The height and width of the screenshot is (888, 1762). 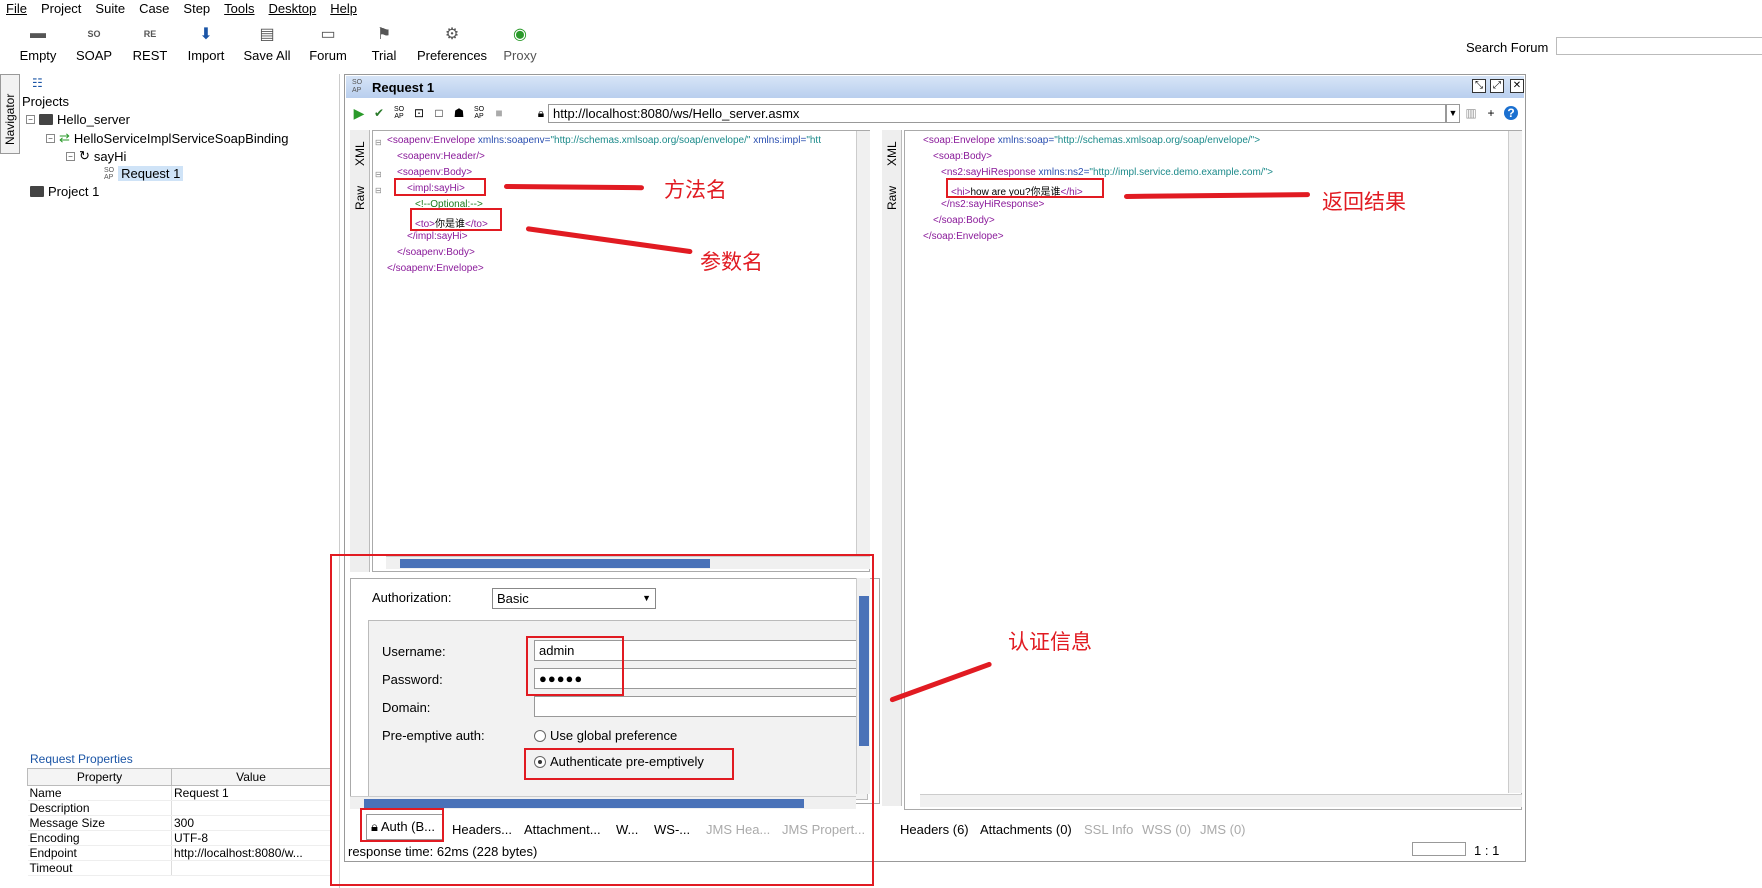 I want to click on forum-button: ▭ Forum, so click(x=328, y=45).